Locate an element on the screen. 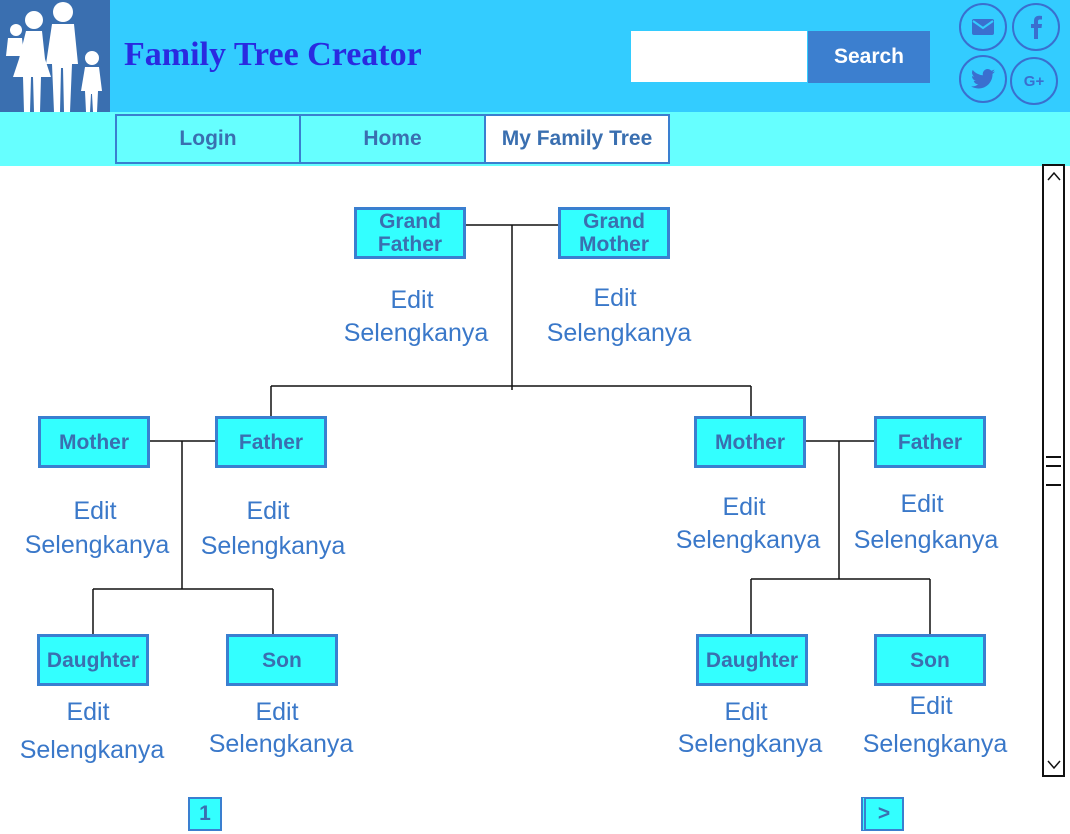 This screenshot has height=834, width=1070. grand-father-line2: Father is located at coordinates (410, 244).